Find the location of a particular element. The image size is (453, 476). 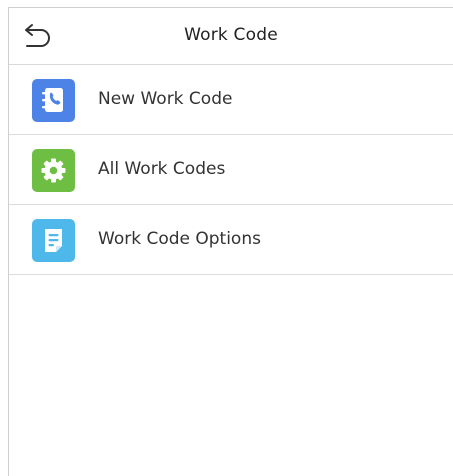

page-title: Work Code is located at coordinates (231, 35).